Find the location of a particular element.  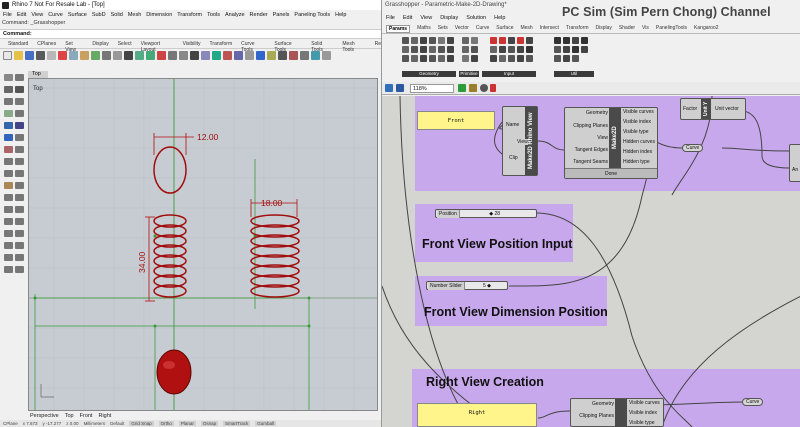

util-scribble-icon is located at coordinates (566, 49).